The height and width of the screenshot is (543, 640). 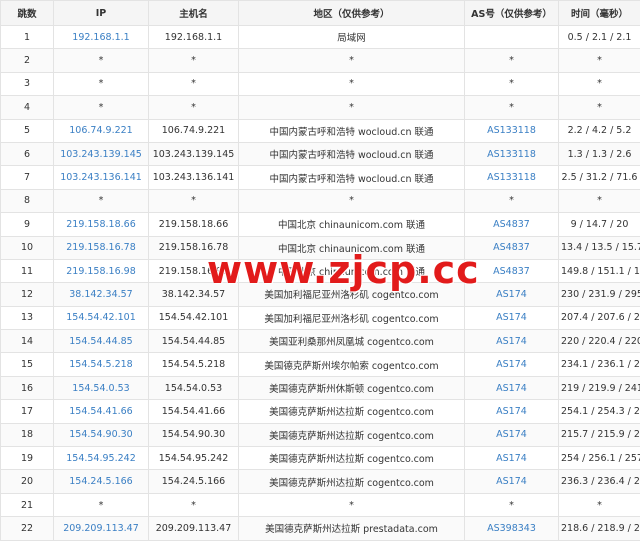 What do you see at coordinates (101, 294) in the screenshot?
I see `ip-link: 38.142.34.57` at bounding box center [101, 294].